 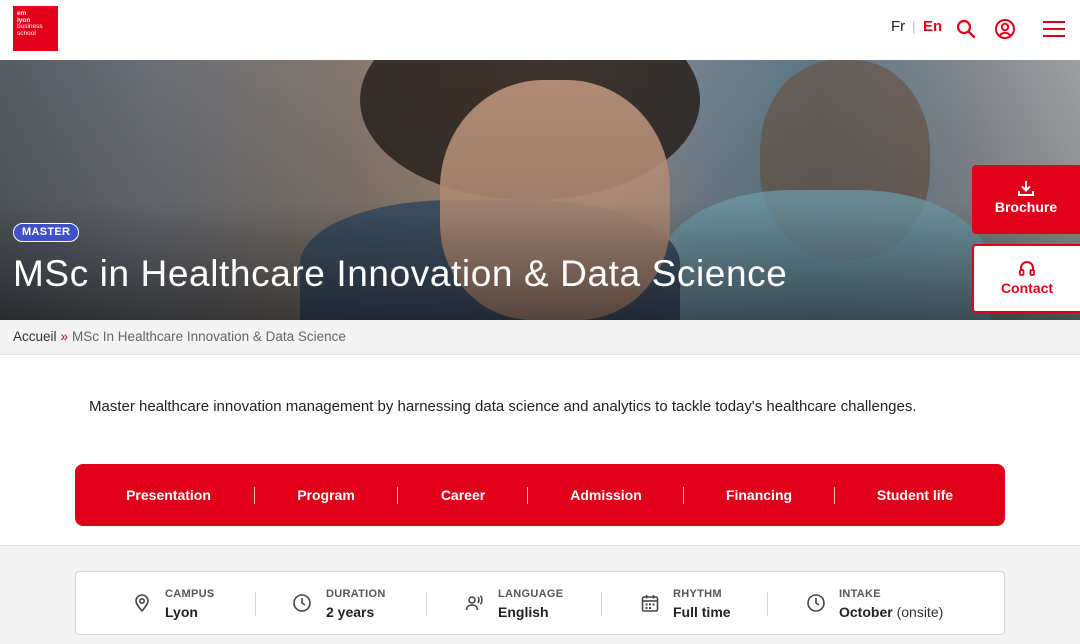 What do you see at coordinates (932, 26) in the screenshot?
I see `language-en-link: En` at bounding box center [932, 26].